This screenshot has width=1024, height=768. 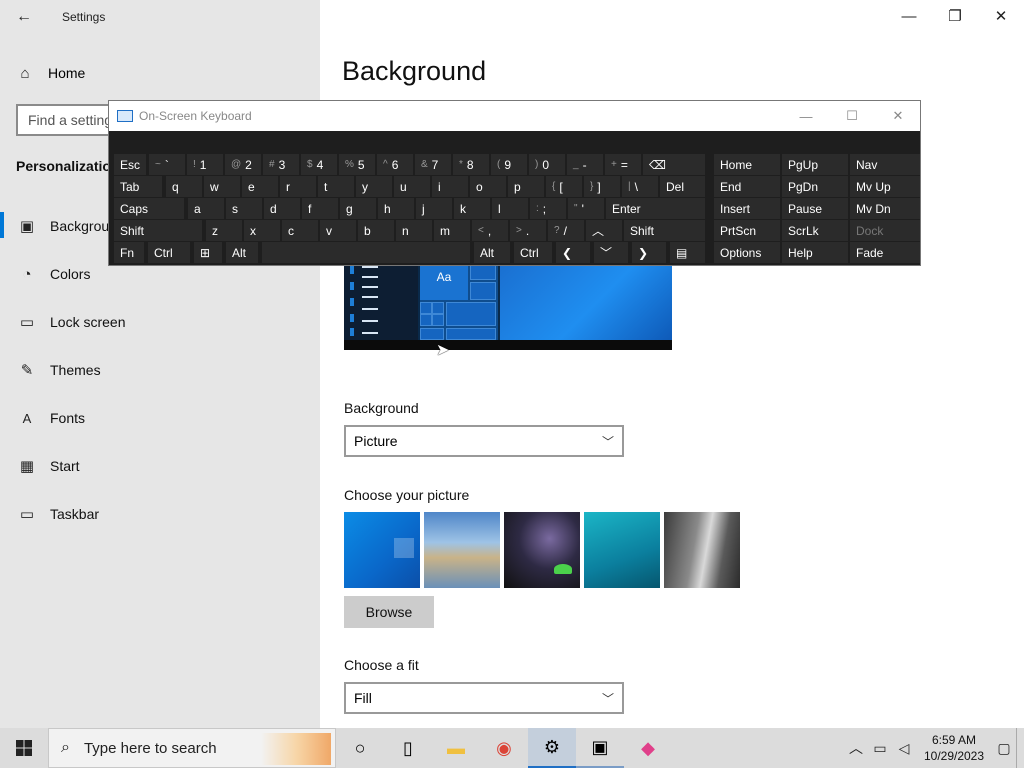 I want to click on osk-key: Enter, so click(x=655, y=208).